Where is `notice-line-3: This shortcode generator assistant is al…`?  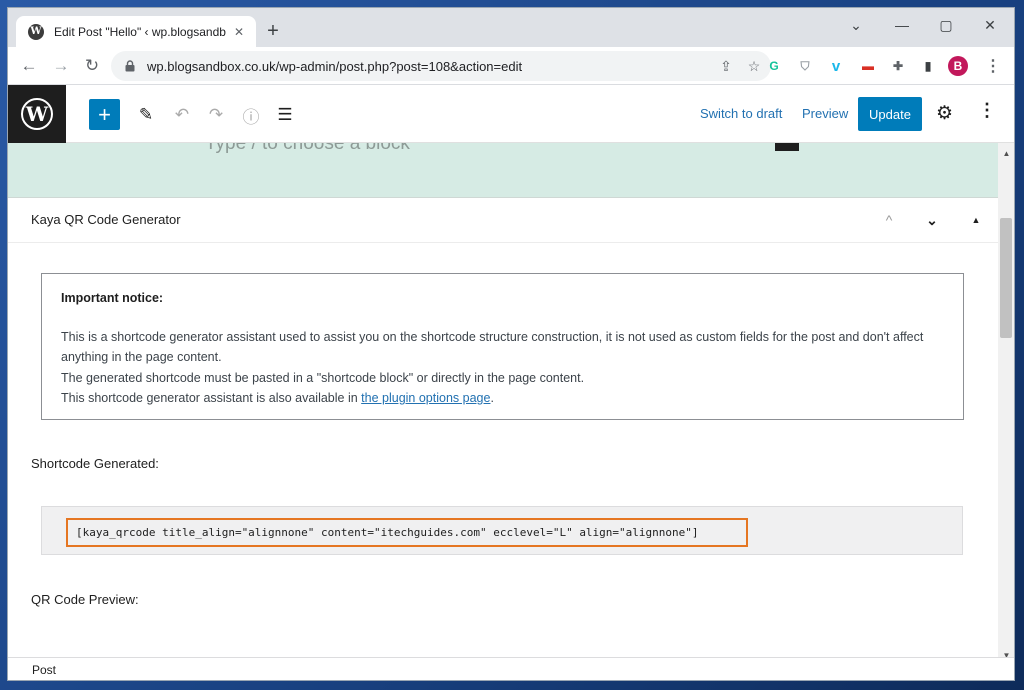
notice-line-3: This shortcode generator assistant is al… is located at coordinates (277, 398).